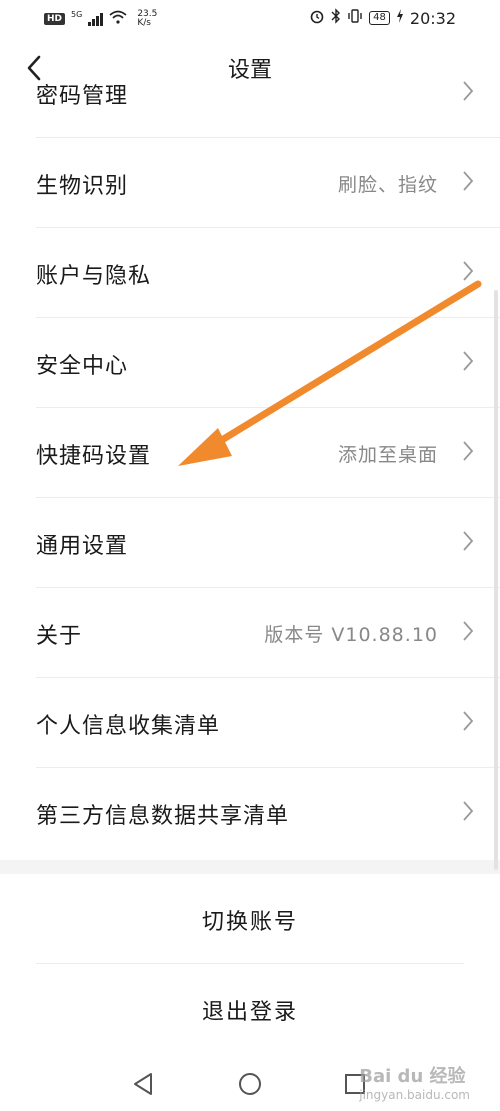 This screenshot has width=500, height=1111. I want to click on alarm-icon, so click(317, 18).